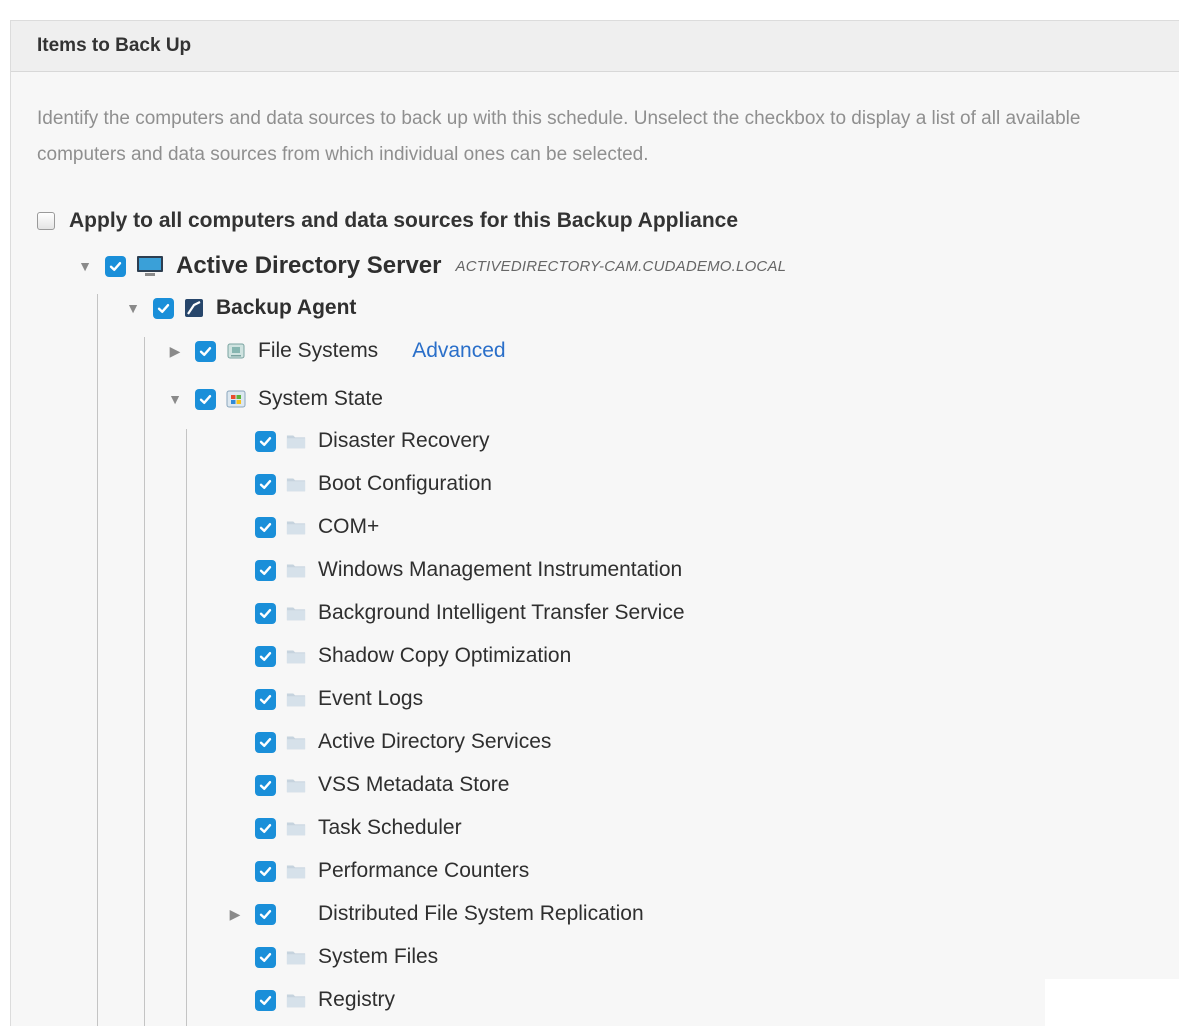  What do you see at coordinates (144, 681) in the screenshot?
I see `tree-line-agent` at bounding box center [144, 681].